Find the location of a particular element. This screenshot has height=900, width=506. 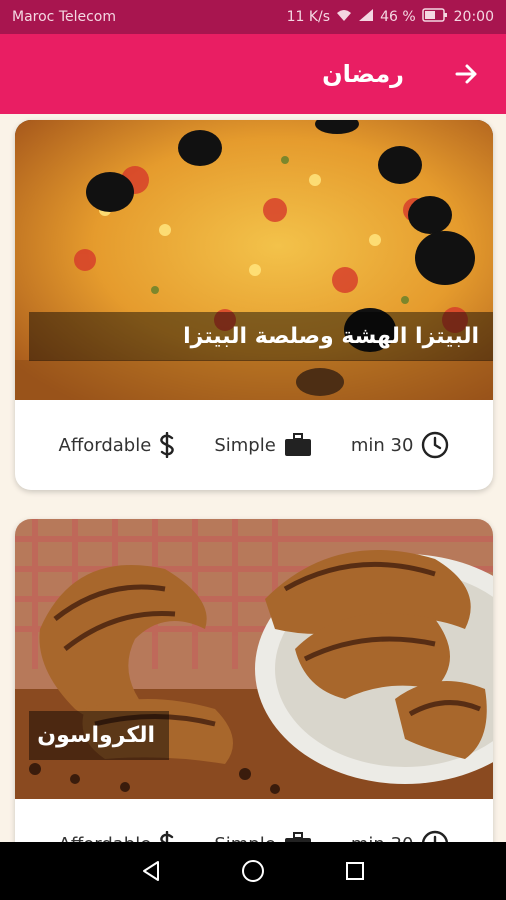

app-bar: رمضان is located at coordinates (253, 74).